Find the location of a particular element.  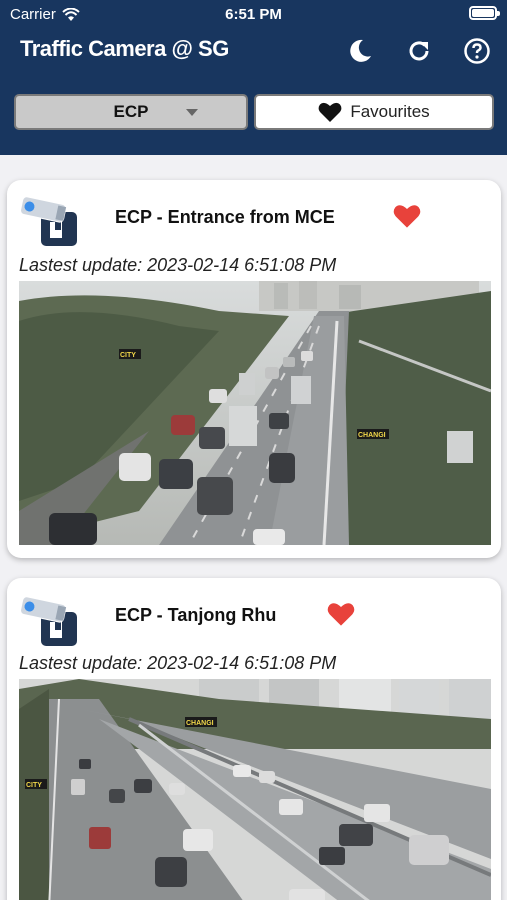

route-selected-label: ECP is located at coordinates (131, 111).